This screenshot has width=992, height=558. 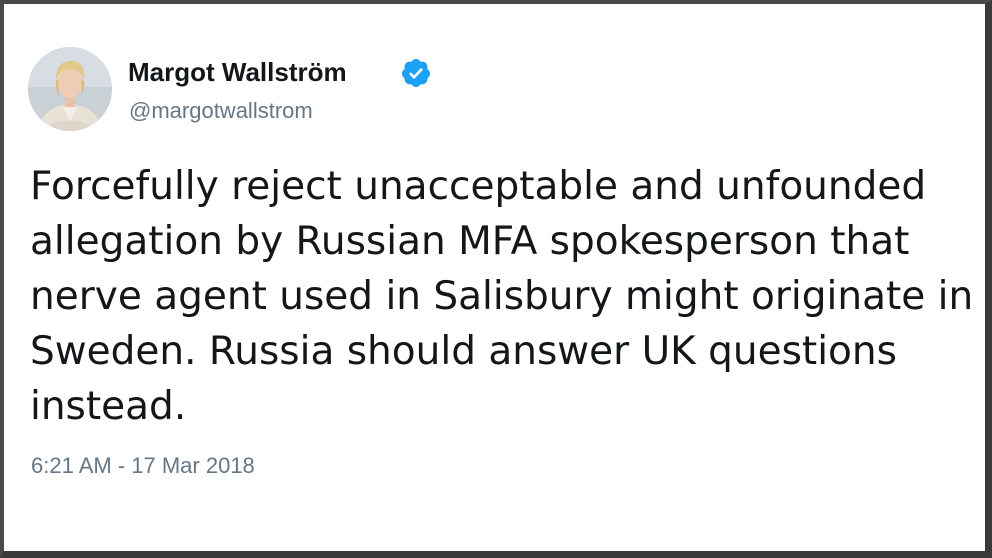 I want to click on author-display-name: Margot Wallström, so click(x=237, y=72).